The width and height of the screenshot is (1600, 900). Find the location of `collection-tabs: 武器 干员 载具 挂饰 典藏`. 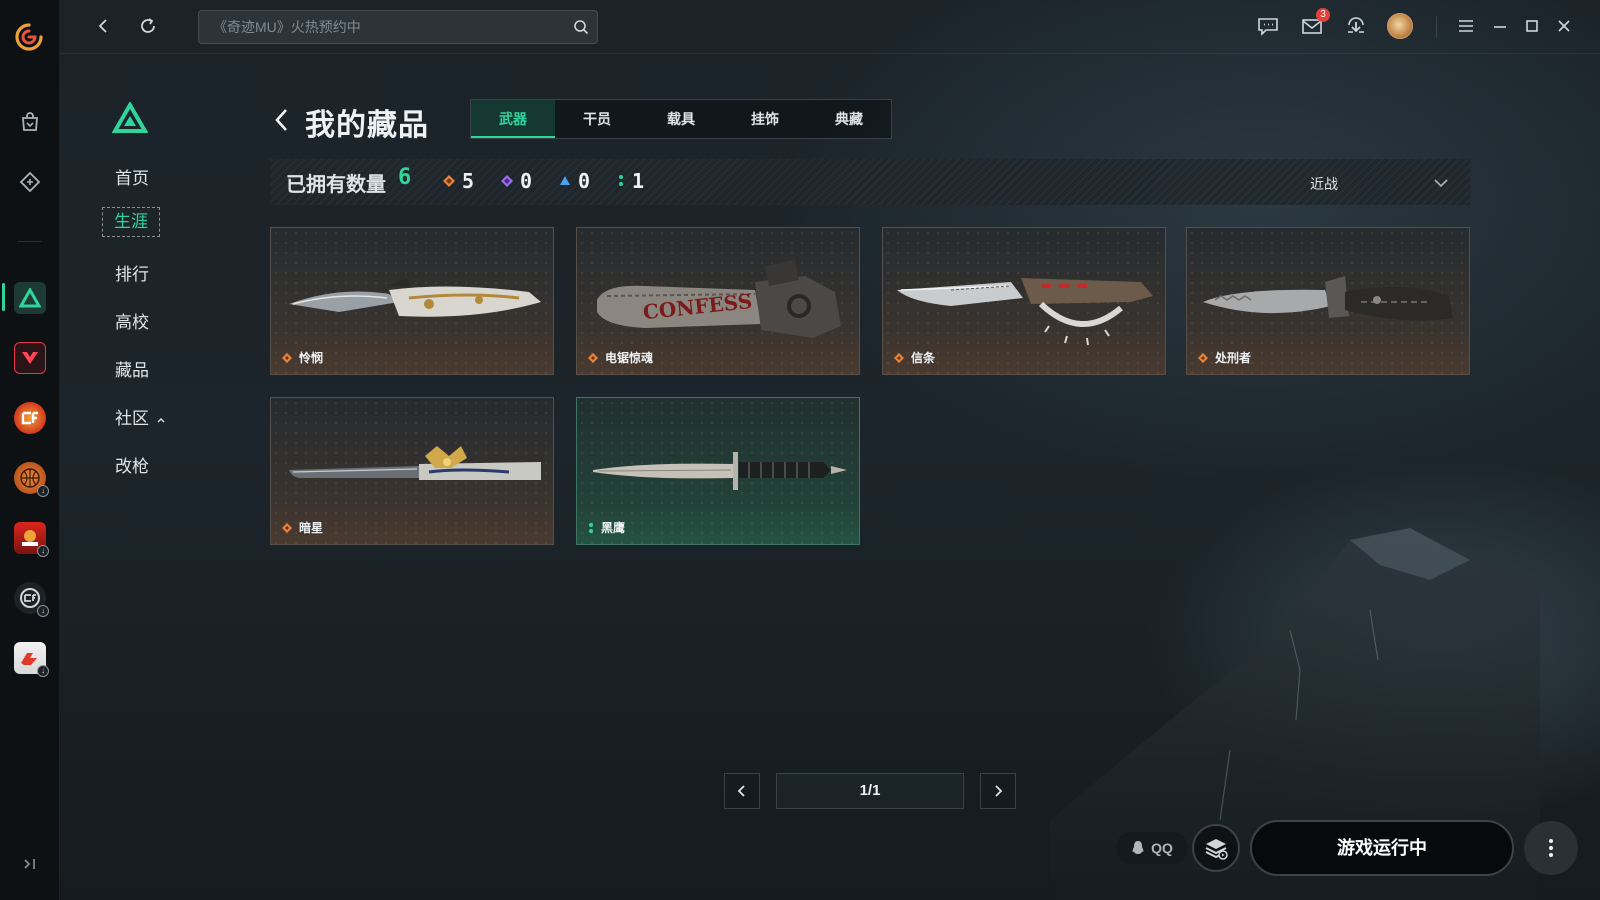

collection-tabs: 武器 干员 载具 挂饰 典藏 is located at coordinates (681, 119).